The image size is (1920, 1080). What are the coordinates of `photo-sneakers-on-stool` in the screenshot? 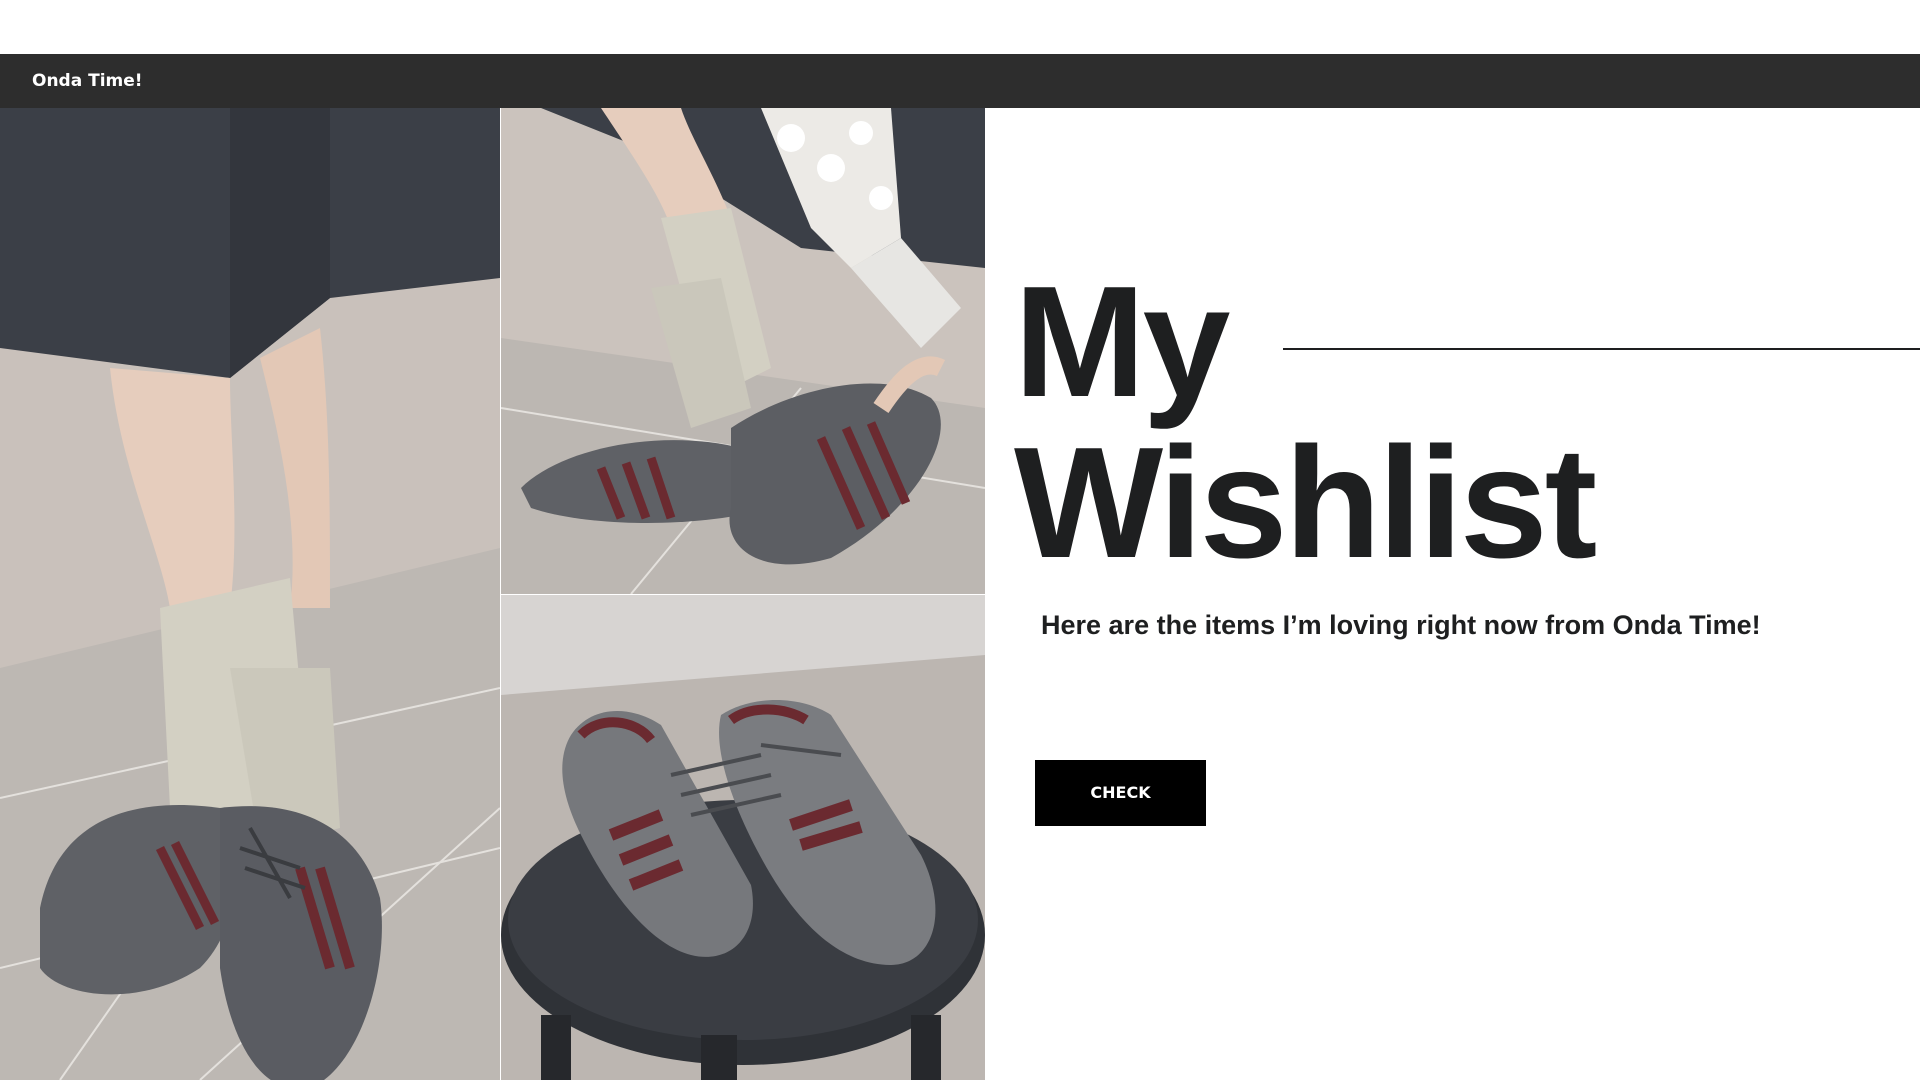 It's located at (743, 837).